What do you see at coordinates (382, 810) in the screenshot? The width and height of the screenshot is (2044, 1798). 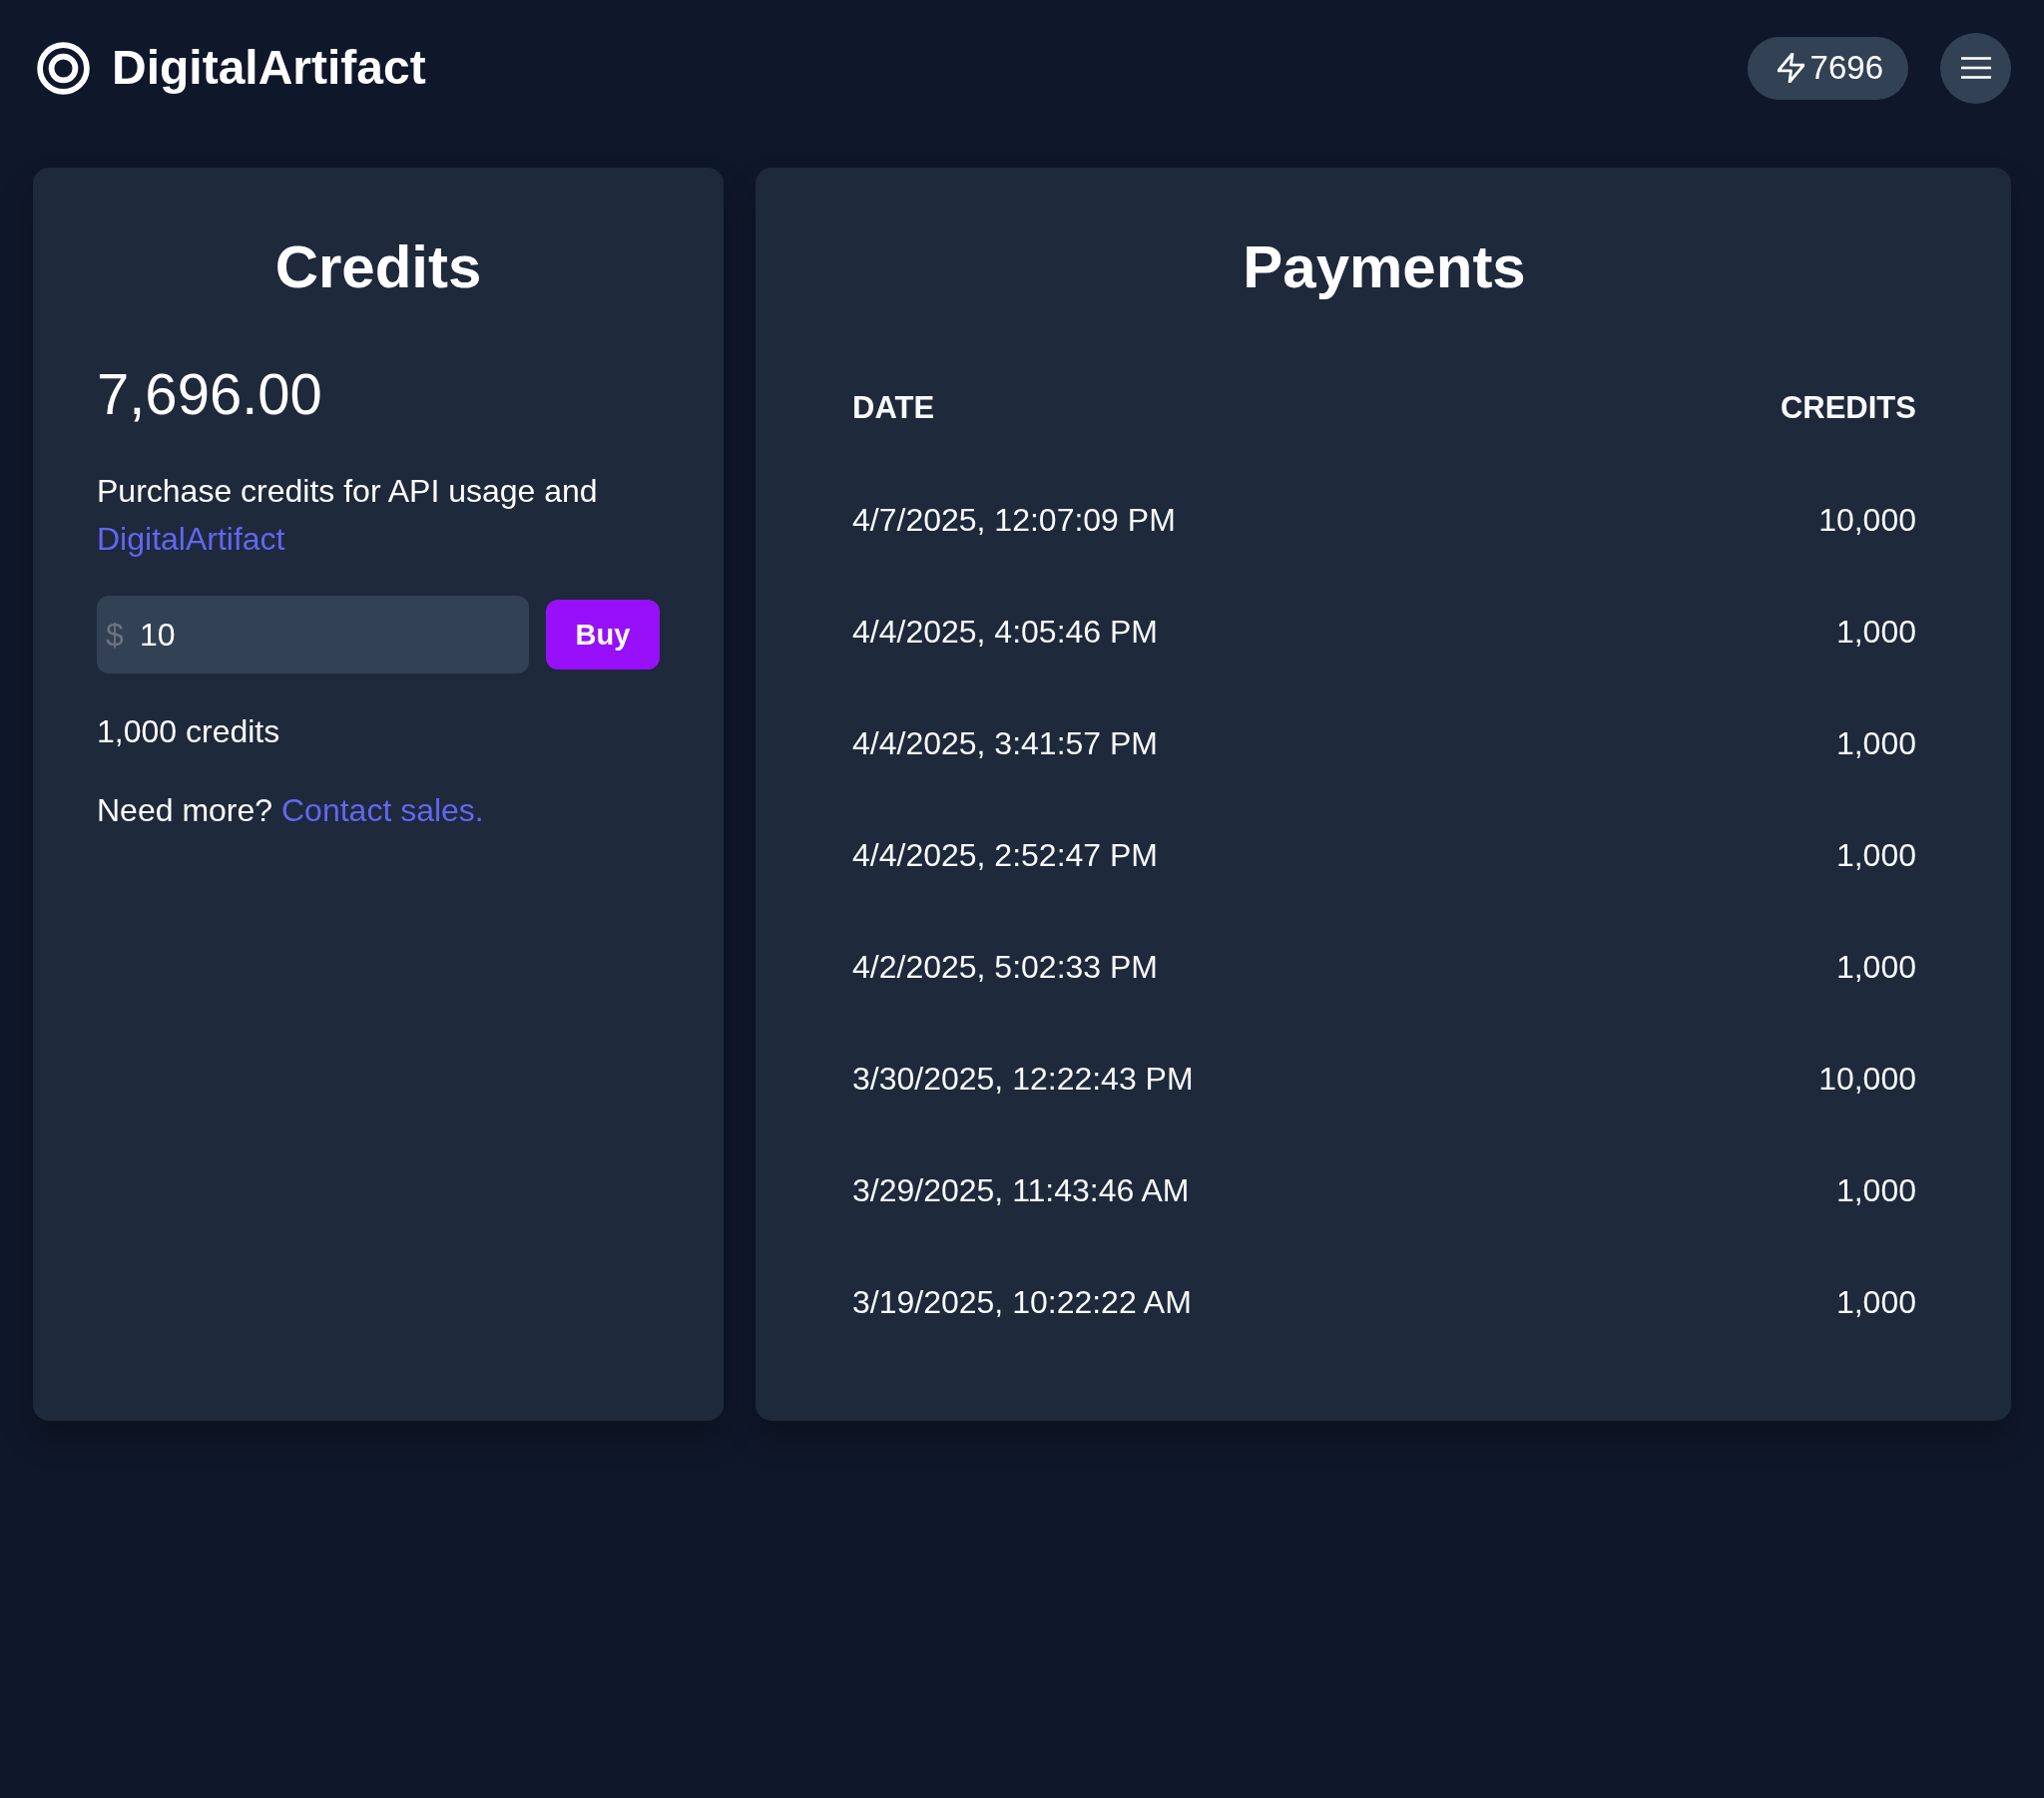 I see `contact-sales-link: Contact sales.` at bounding box center [382, 810].